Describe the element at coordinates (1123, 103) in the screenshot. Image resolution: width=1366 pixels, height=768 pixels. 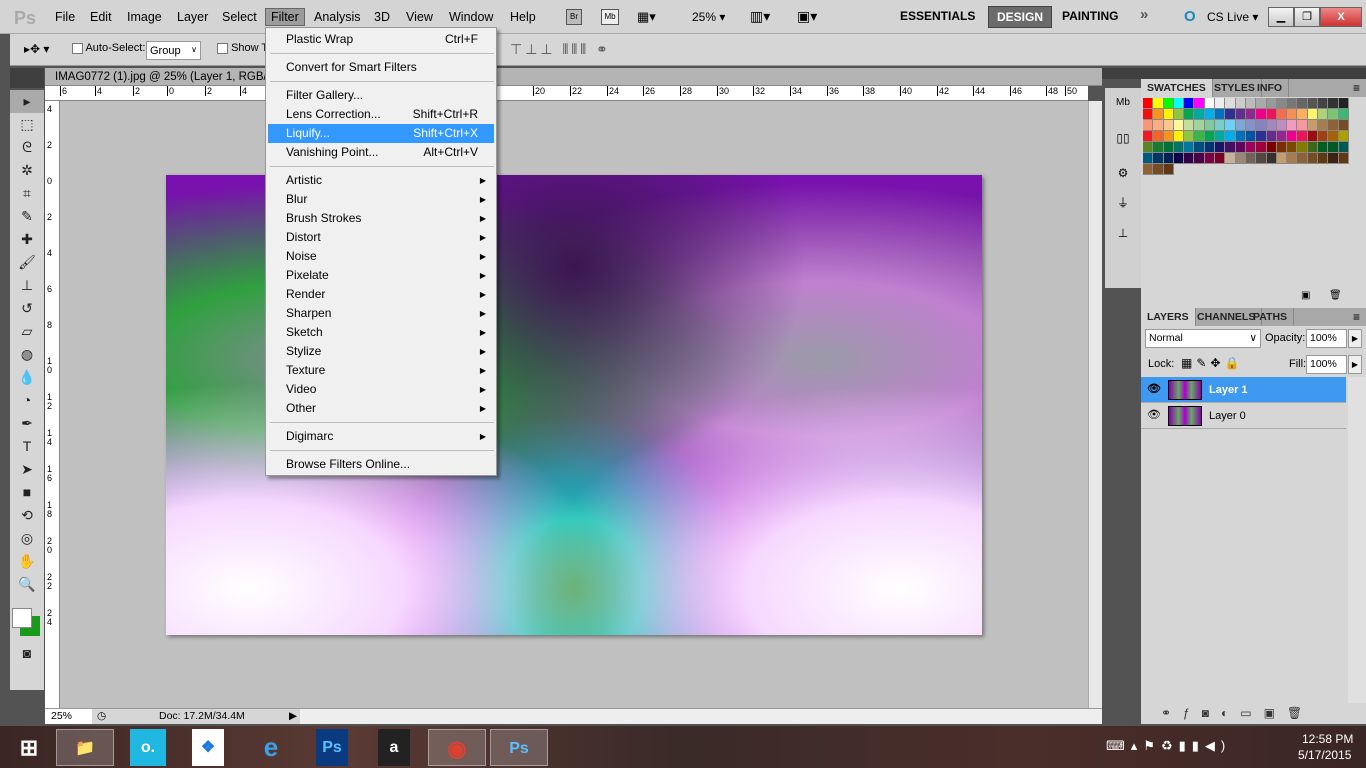
I see `mini-bridge-panel-icon: Mb` at that location.